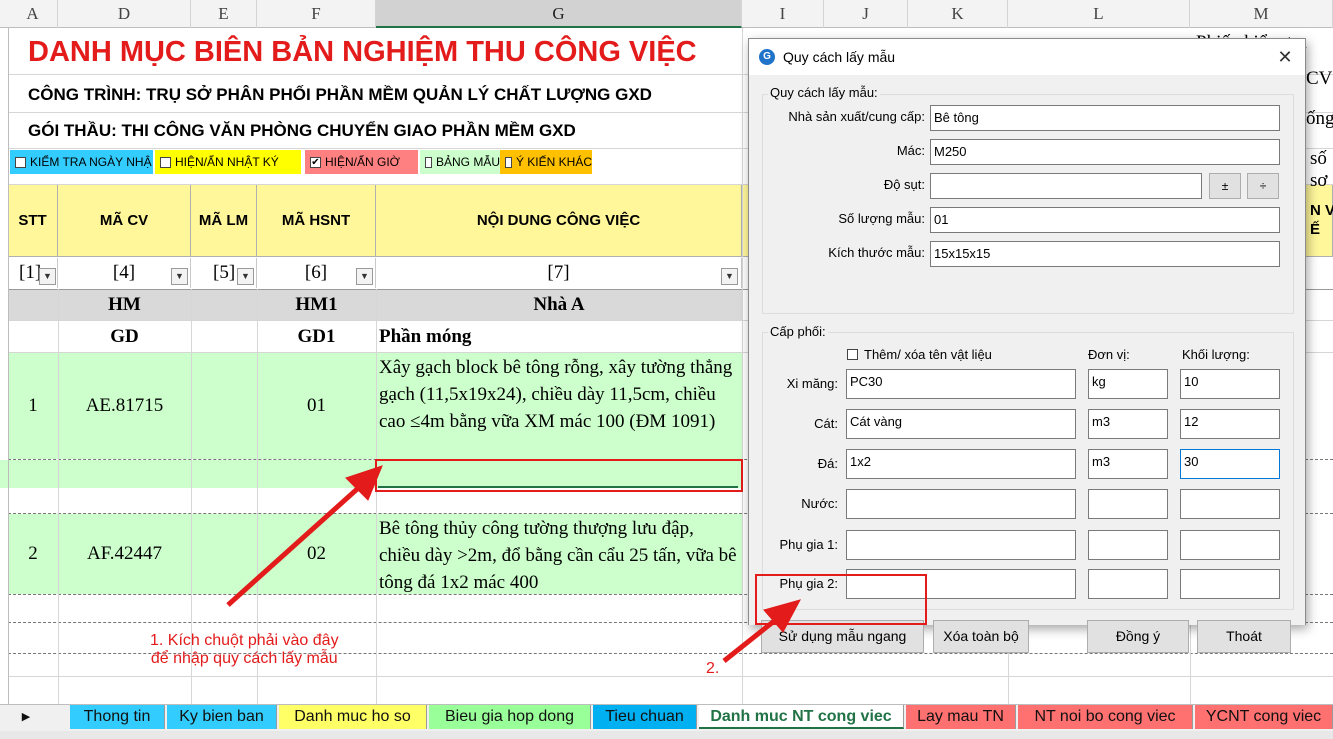 Image resolution: width=1333 pixels, height=739 pixels. What do you see at coordinates (1263, 186) in the screenshot?
I see `divide-button: ÷` at bounding box center [1263, 186].